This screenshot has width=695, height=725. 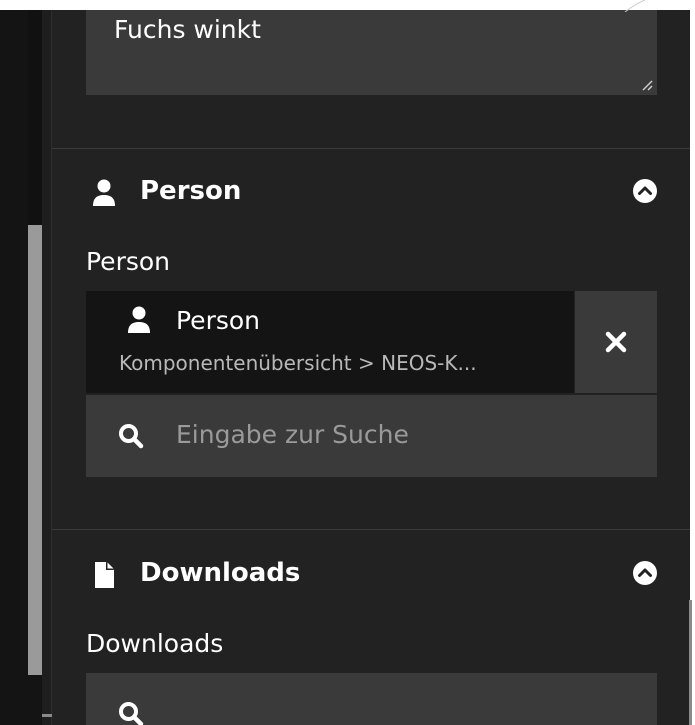 I want to click on right-scroll-line, so click(x=690, y=662).